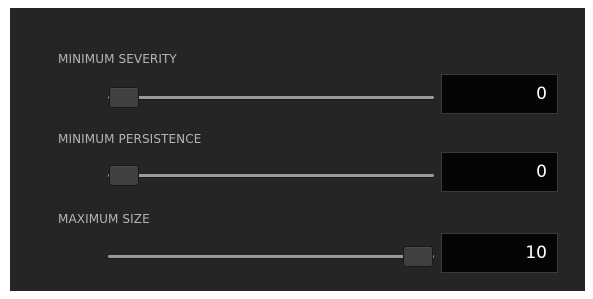 The image size is (593, 299). I want to click on minimum-persistence-label: MINIMUM PERSISTENCE, so click(130, 139).